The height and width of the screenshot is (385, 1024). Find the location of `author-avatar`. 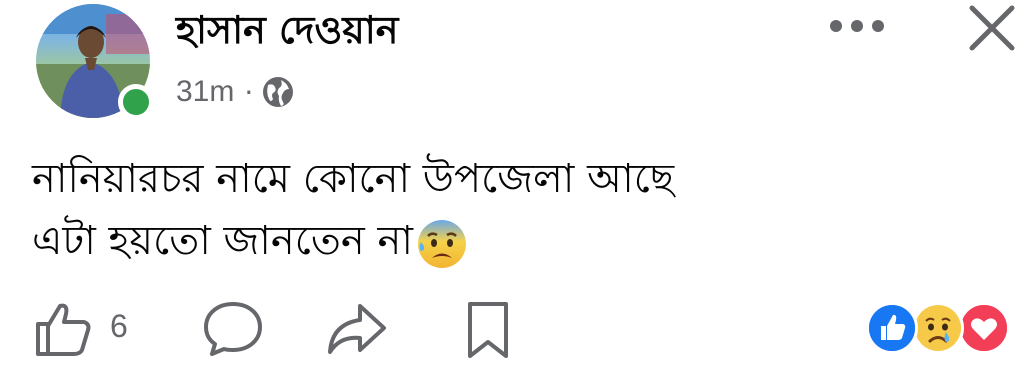

author-avatar is located at coordinates (95, 63).